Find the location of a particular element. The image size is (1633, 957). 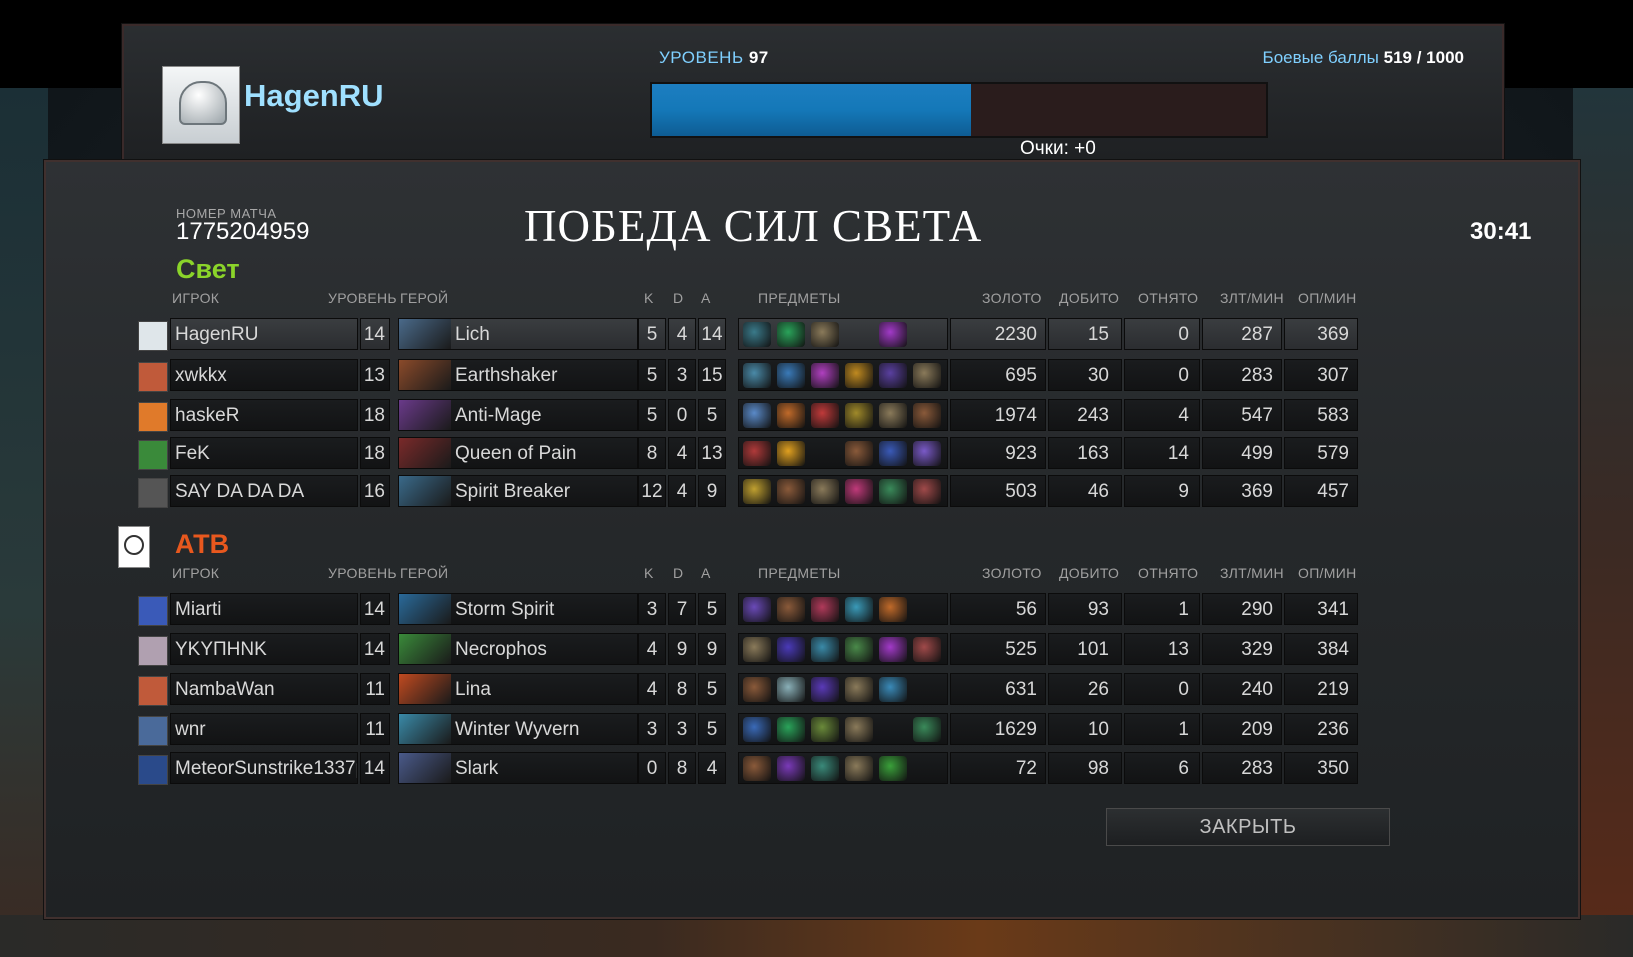

last-hits: 30 is located at coordinates (1085, 375).